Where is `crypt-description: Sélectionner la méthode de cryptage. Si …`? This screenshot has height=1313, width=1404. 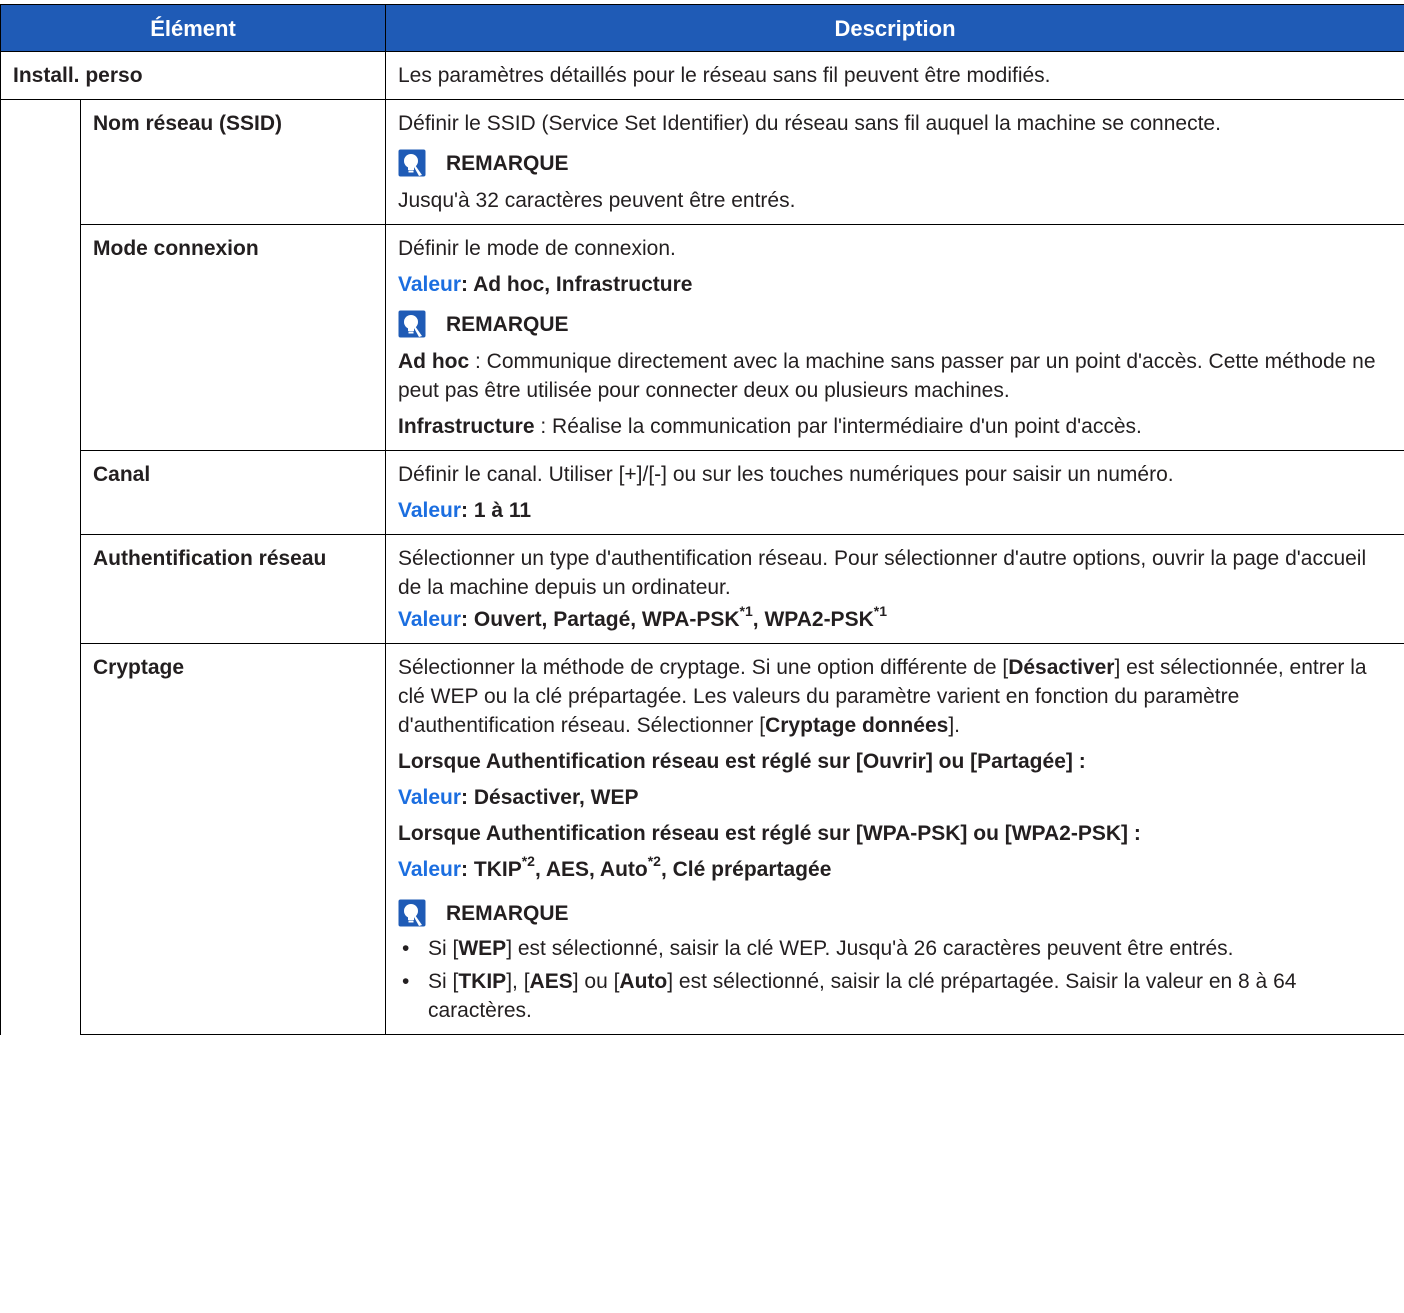 crypt-description: Sélectionner la méthode de cryptage. Si … is located at coordinates (896, 696).